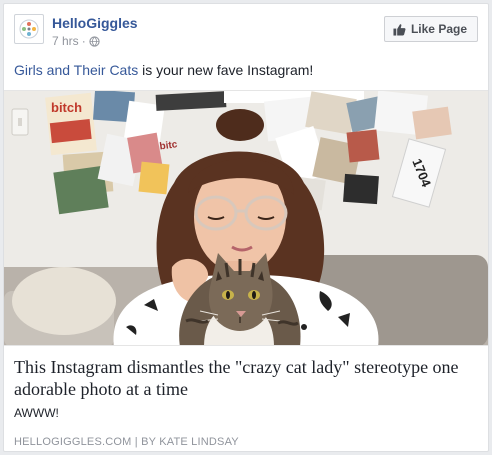 This screenshot has height=455, width=492. Describe the element at coordinates (76, 70) in the screenshot. I see `post-message-link: Girls and Their Cats` at that location.